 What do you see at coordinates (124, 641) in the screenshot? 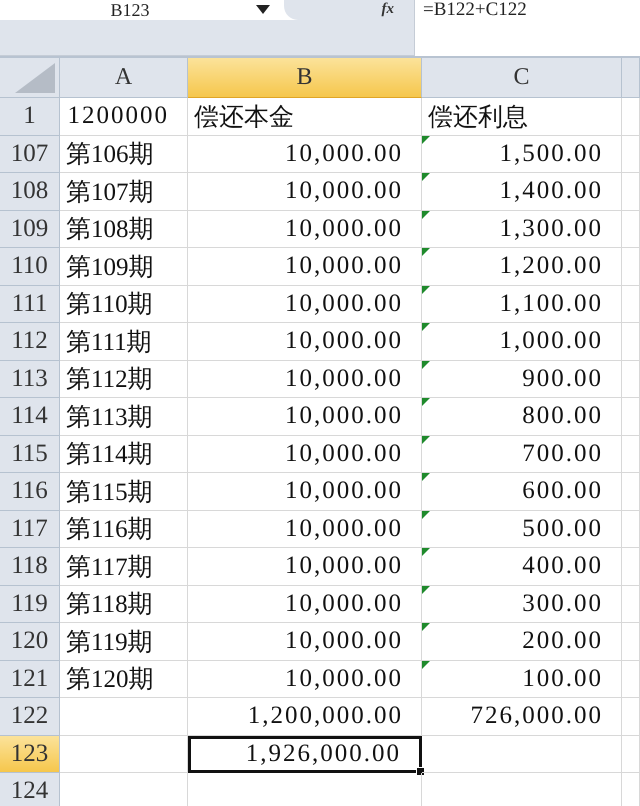
I see `table-cell: 第119期` at bounding box center [124, 641].